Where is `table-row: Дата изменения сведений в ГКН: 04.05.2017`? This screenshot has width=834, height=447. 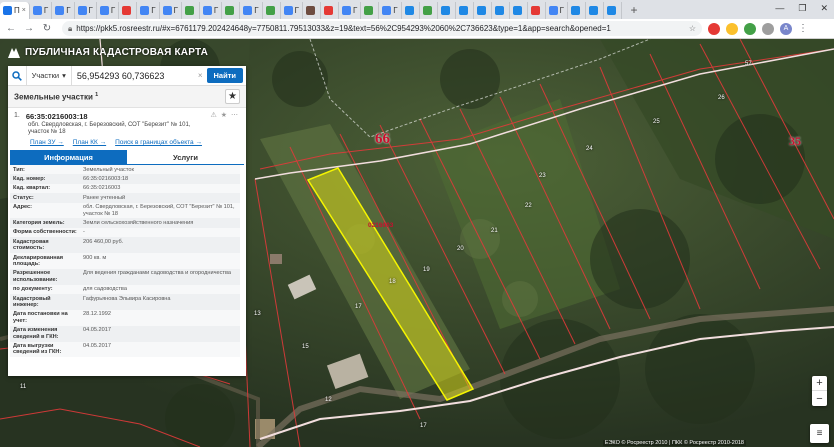 table-row: Дата изменения сведений в ГКН: 04.05.2017 is located at coordinates (125, 333).